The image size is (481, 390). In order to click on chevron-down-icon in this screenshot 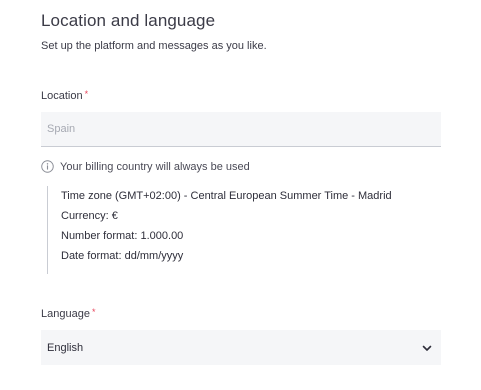, I will do `click(427, 348)`.